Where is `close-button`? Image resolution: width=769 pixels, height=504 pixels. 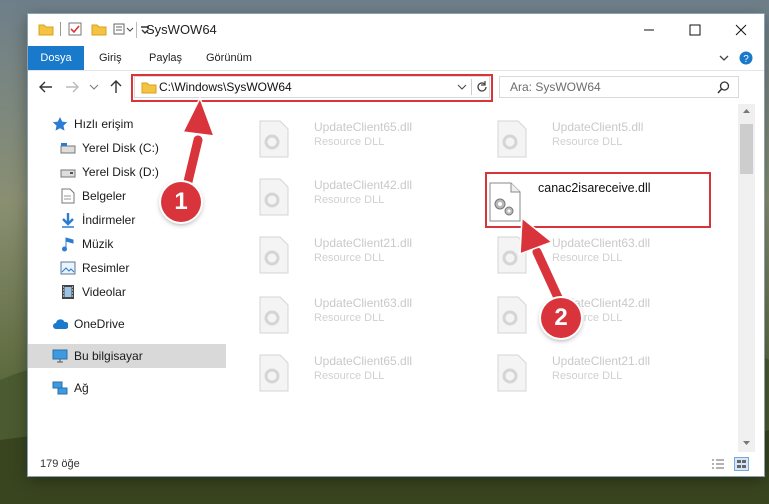
close-button is located at coordinates (741, 30).